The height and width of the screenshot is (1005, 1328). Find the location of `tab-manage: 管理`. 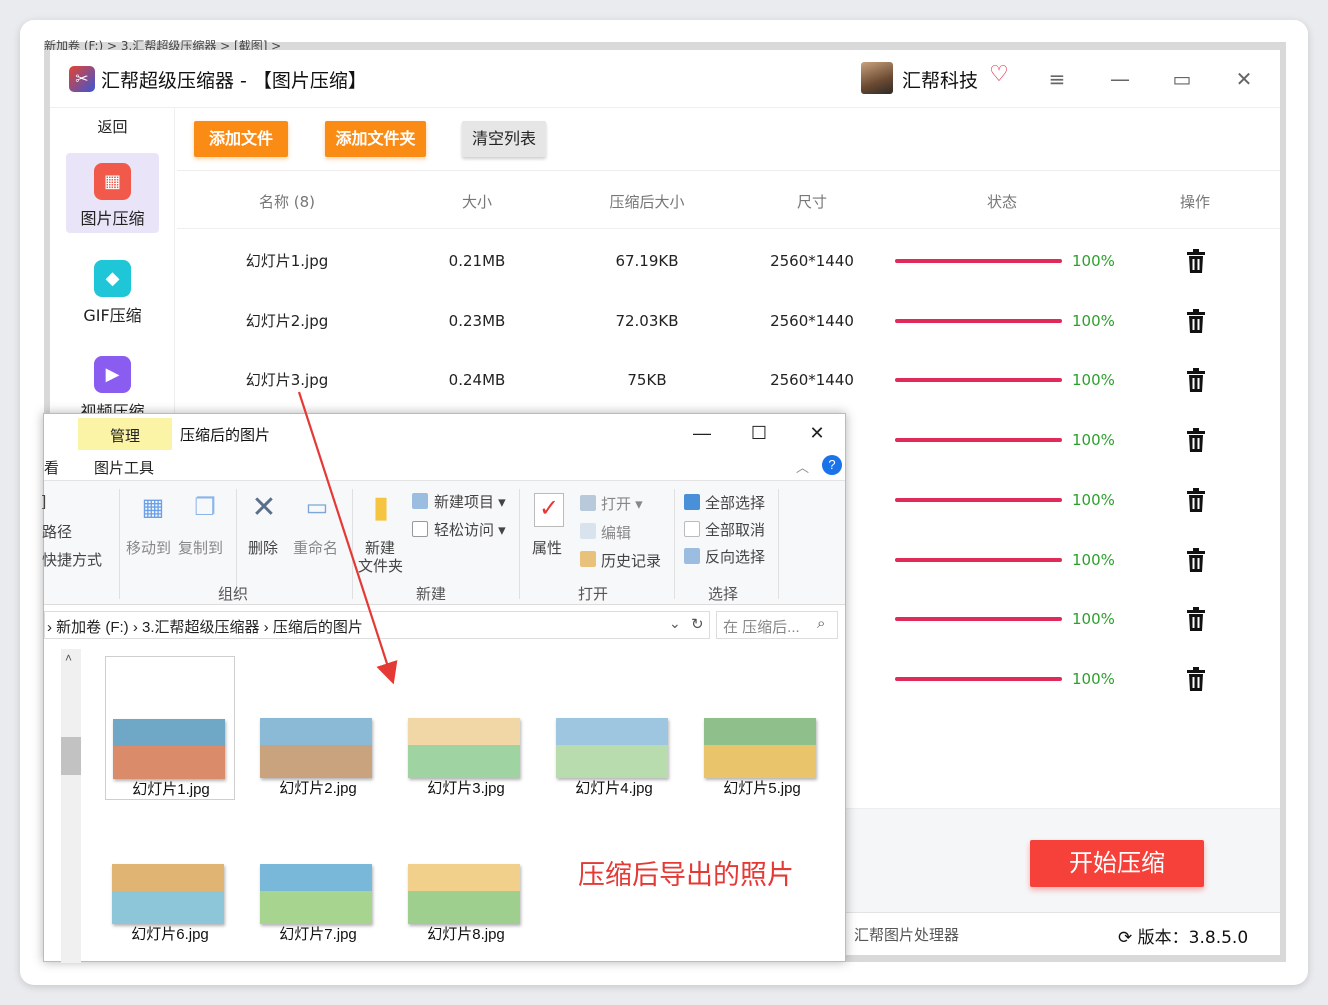

tab-manage: 管理 is located at coordinates (125, 434).